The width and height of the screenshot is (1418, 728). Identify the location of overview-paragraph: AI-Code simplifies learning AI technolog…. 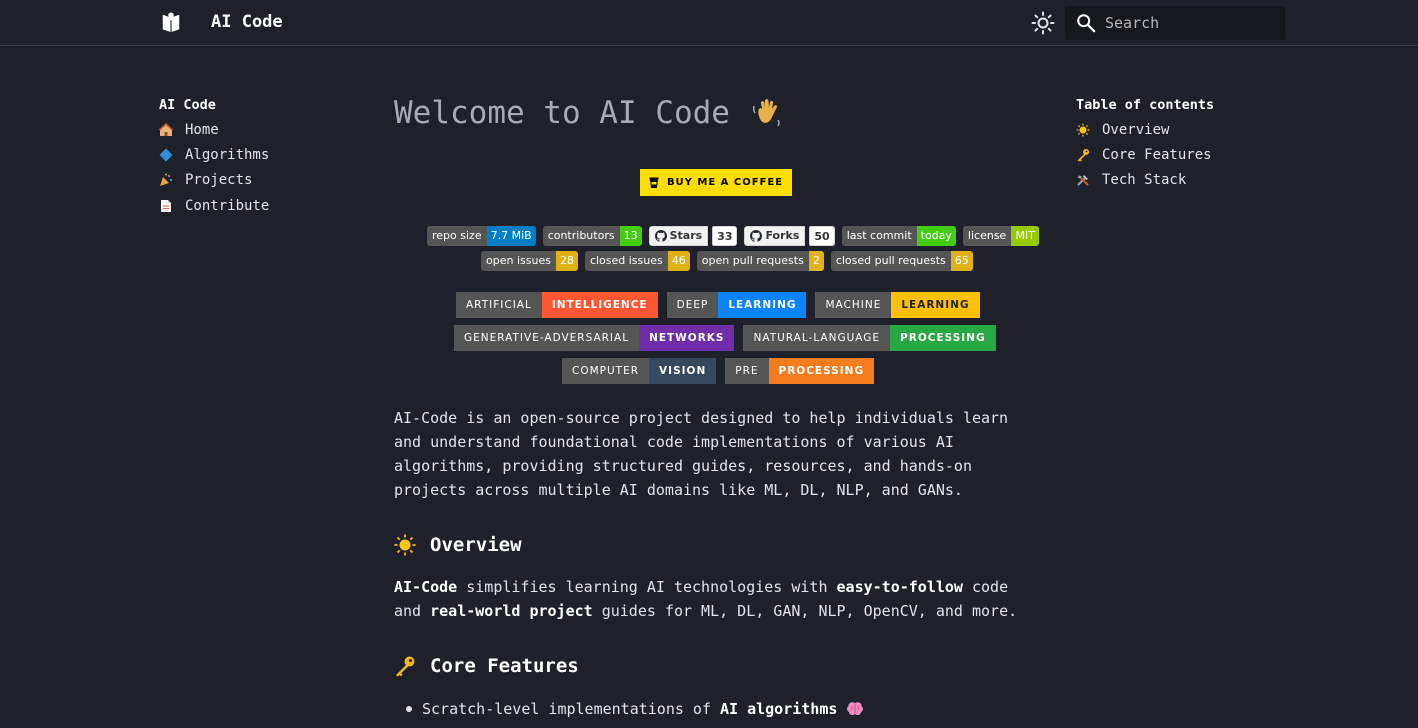
(714, 599).